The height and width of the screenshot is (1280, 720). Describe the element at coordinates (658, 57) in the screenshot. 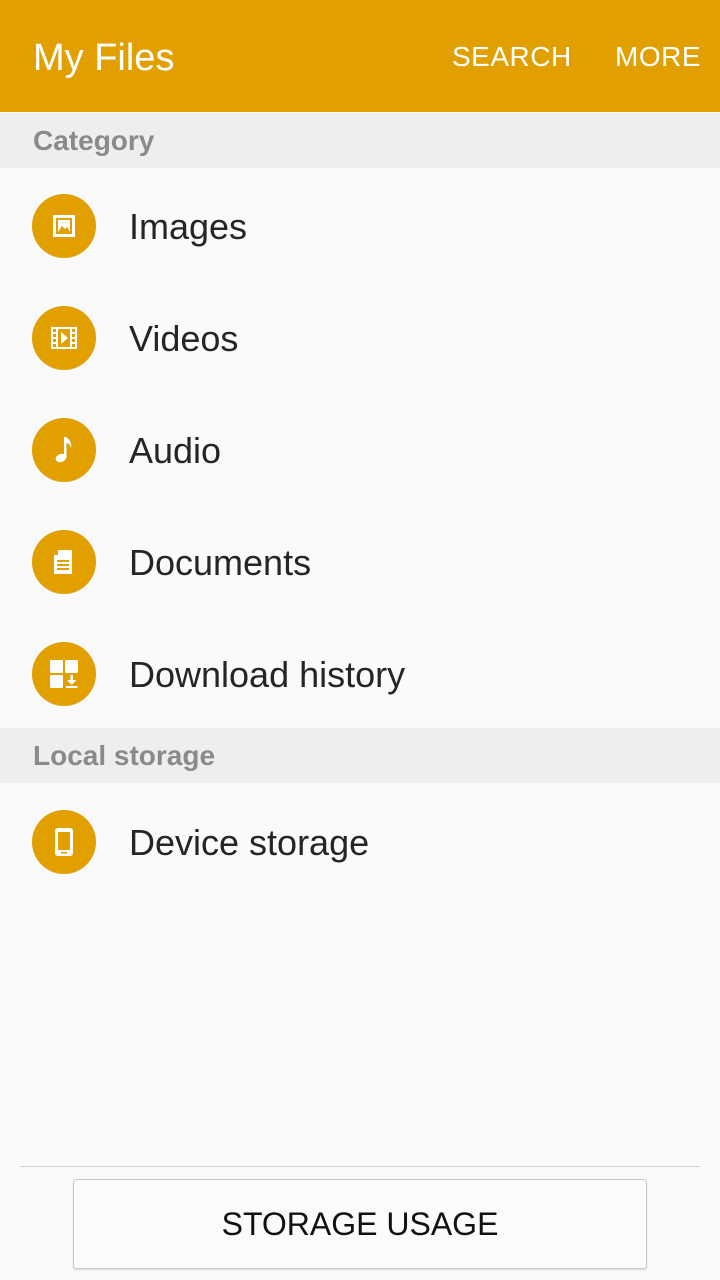

I see `more-button: MORE` at that location.